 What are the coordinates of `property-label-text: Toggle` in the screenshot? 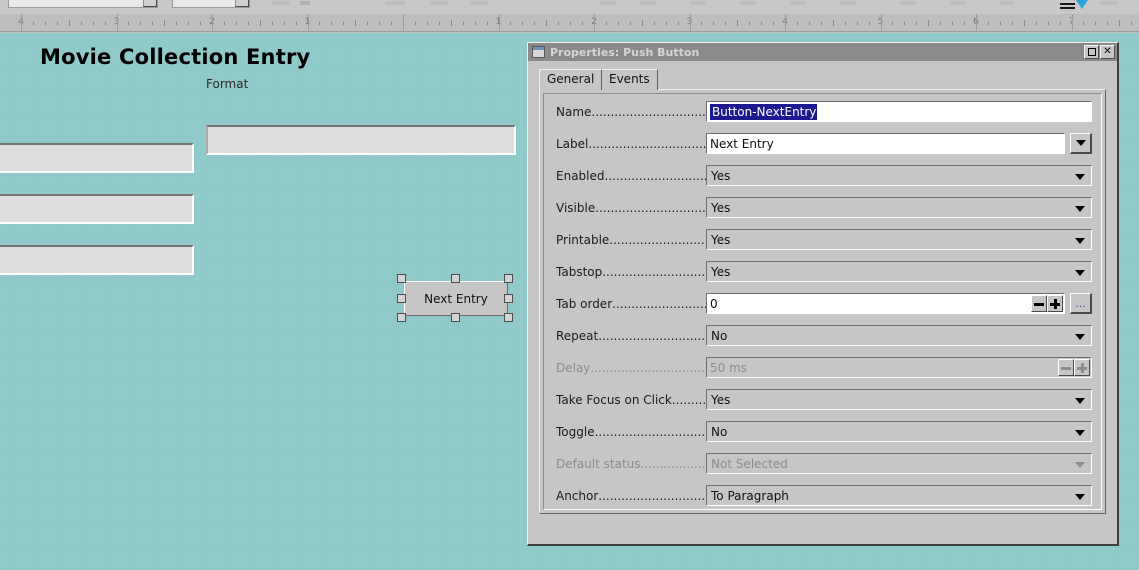 It's located at (575, 431).